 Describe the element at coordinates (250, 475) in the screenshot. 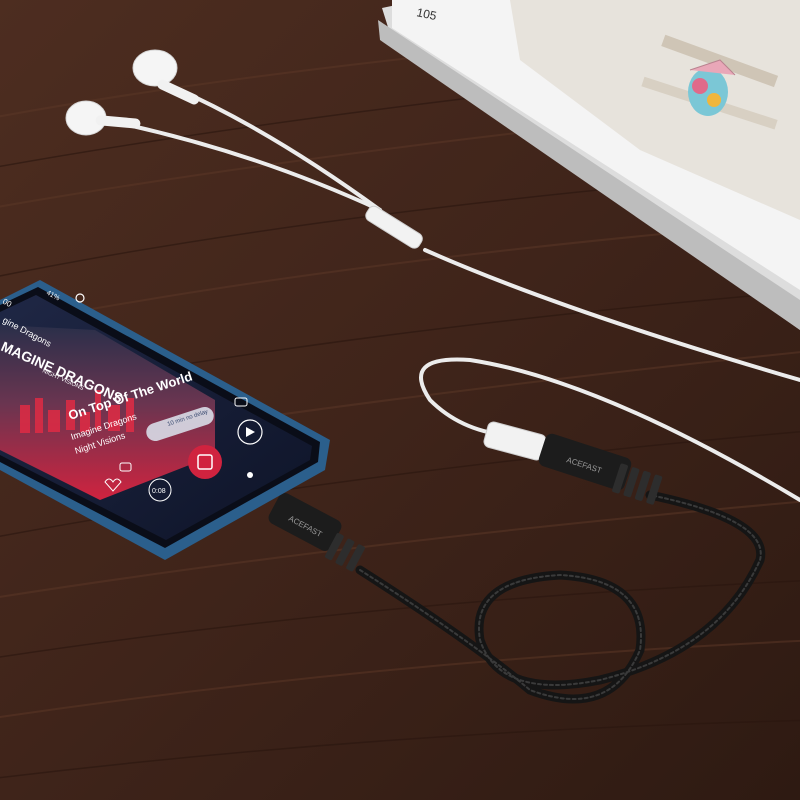

I see `progress-indicator` at that location.